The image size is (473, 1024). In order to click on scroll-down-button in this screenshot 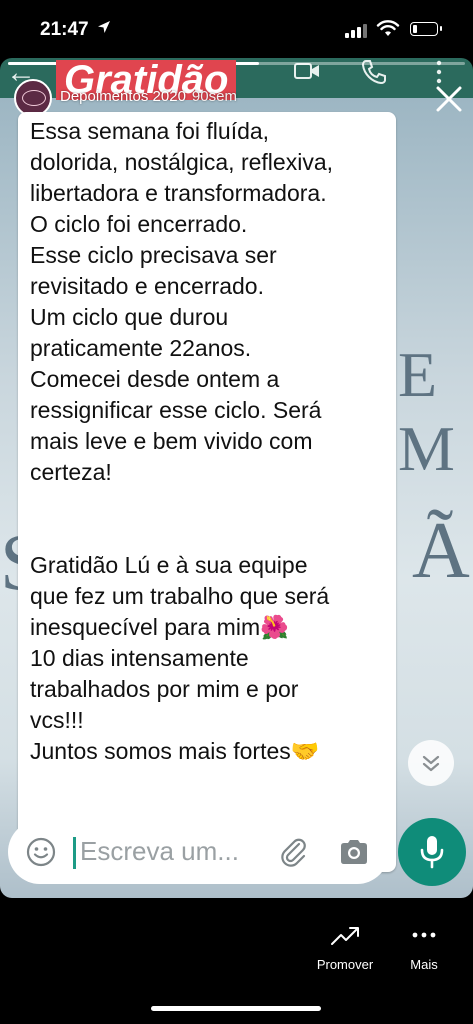, I will do `click(431, 763)`.